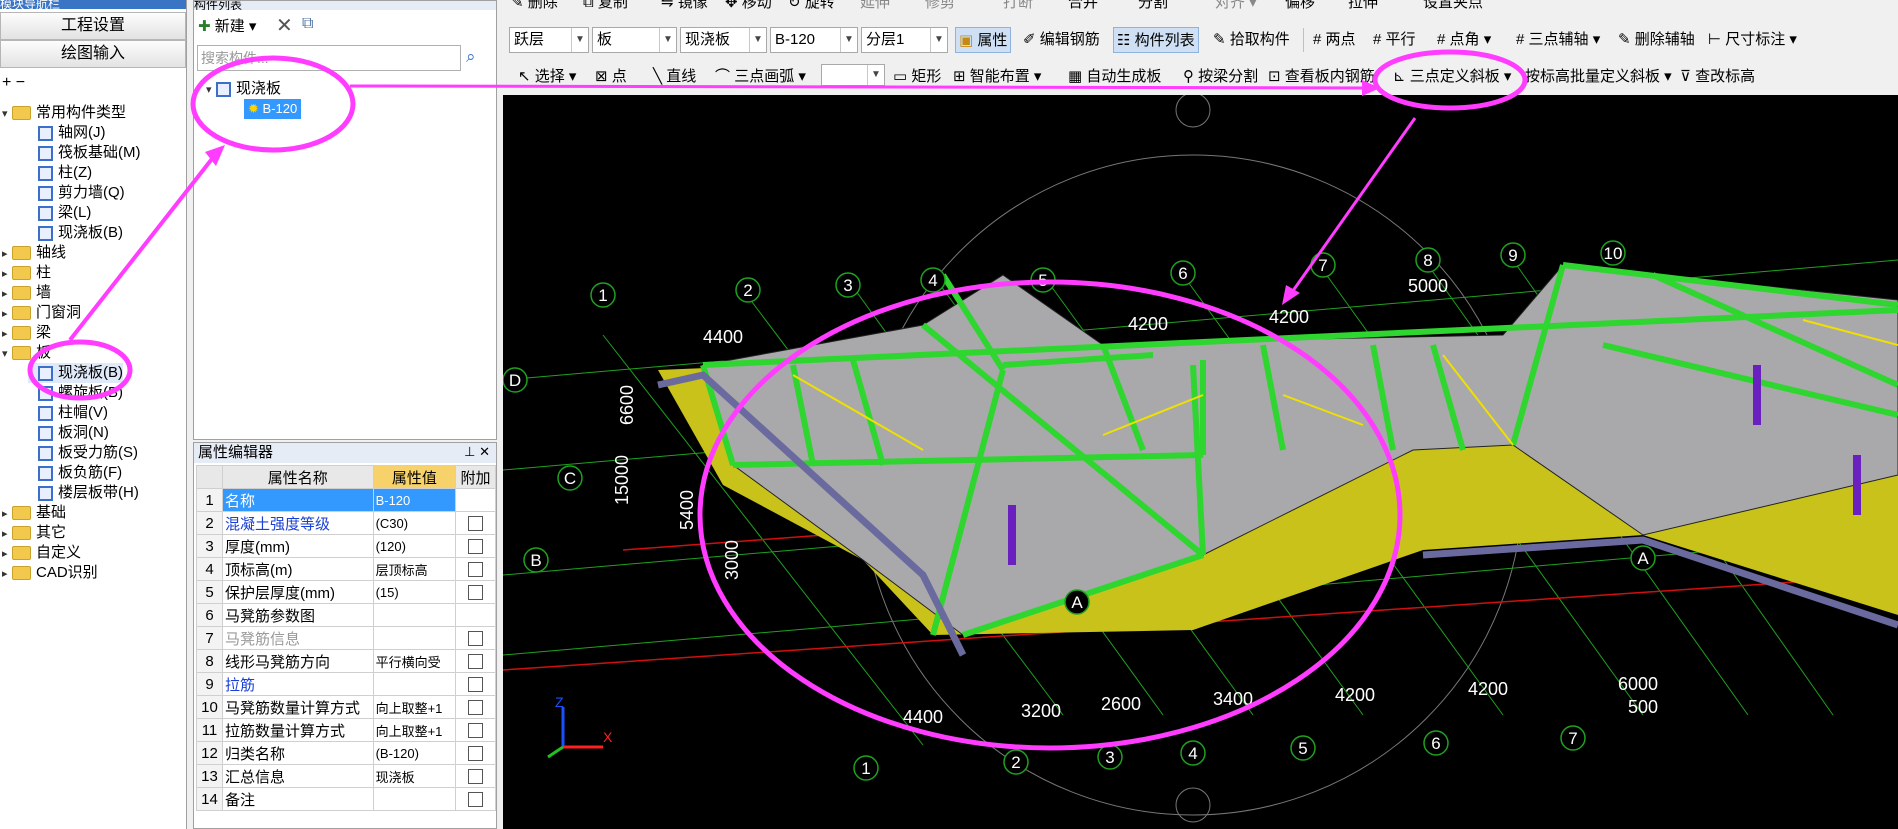  Describe the element at coordinates (811, 8) in the screenshot. I see `rotate-button: ↻ 旋转` at that location.